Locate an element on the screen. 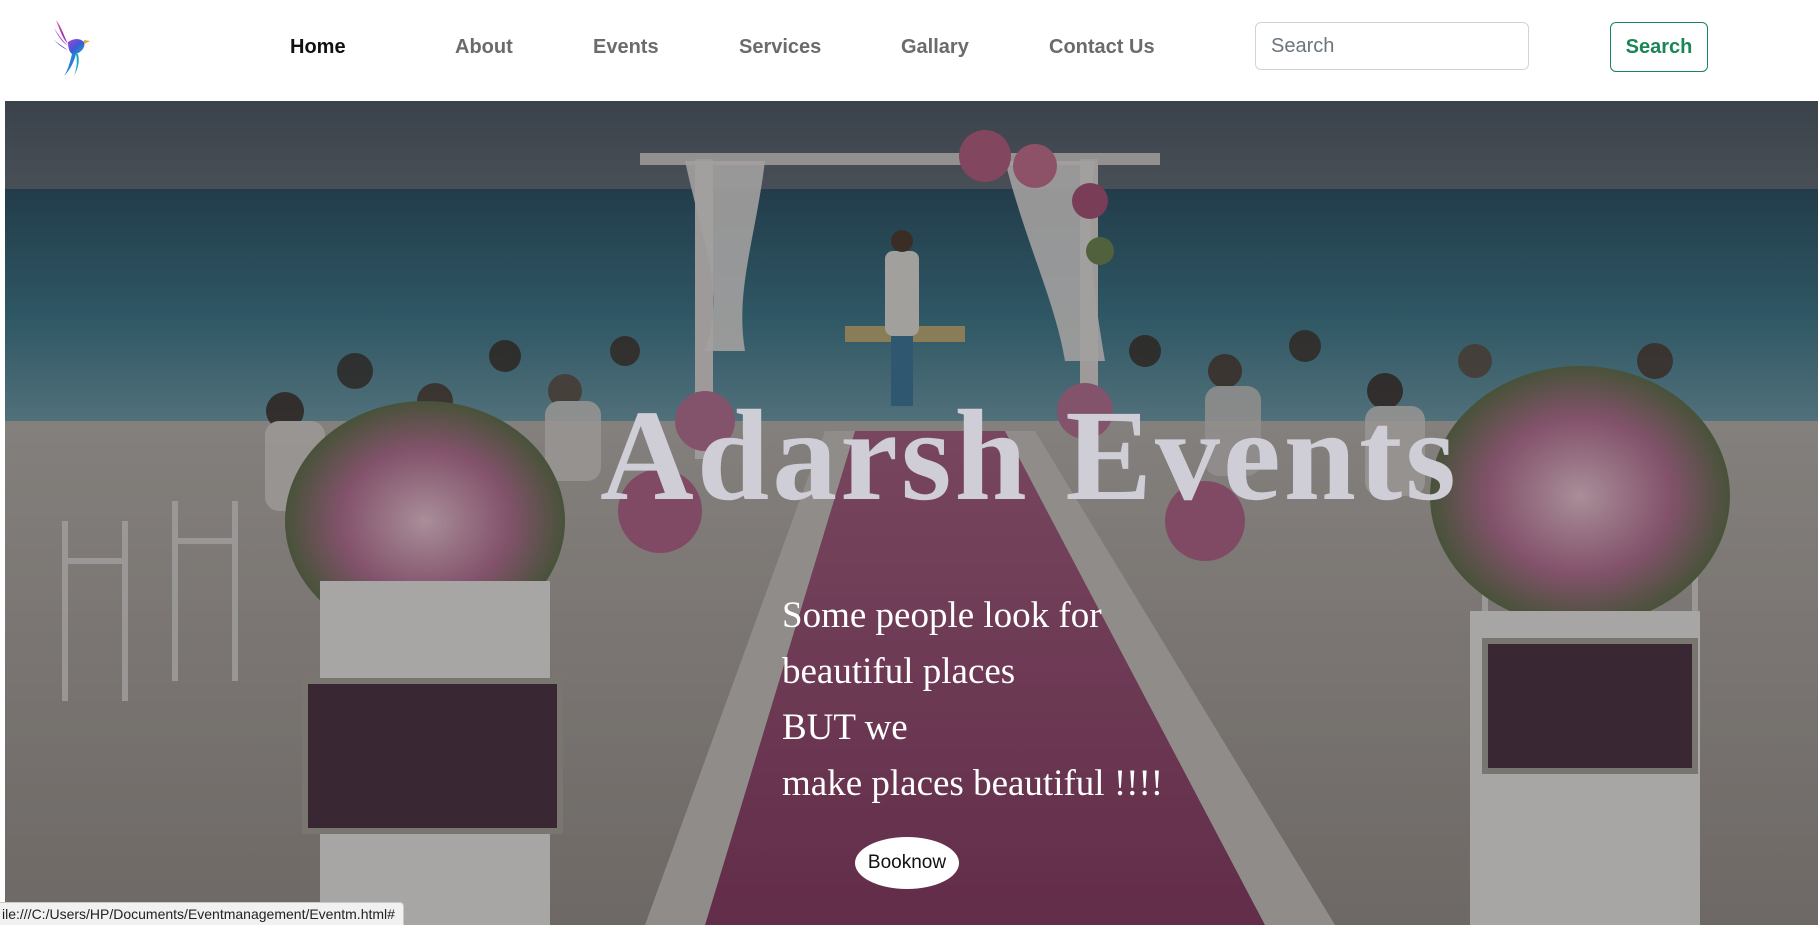 This screenshot has height=925, width=1818. tagline-line-3: BUT we is located at coordinates (845, 727).